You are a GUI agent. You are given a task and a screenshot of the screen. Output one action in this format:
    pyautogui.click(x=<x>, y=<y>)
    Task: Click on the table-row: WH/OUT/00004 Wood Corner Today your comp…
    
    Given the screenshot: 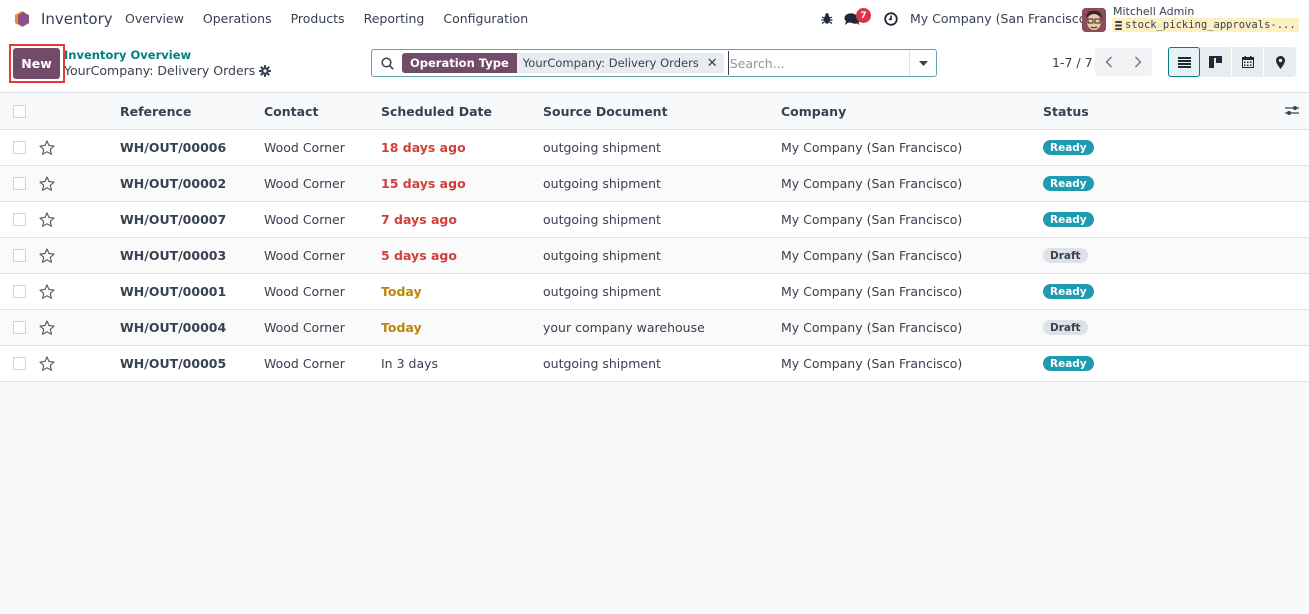 What is the action you would take?
    pyautogui.click(x=654, y=328)
    